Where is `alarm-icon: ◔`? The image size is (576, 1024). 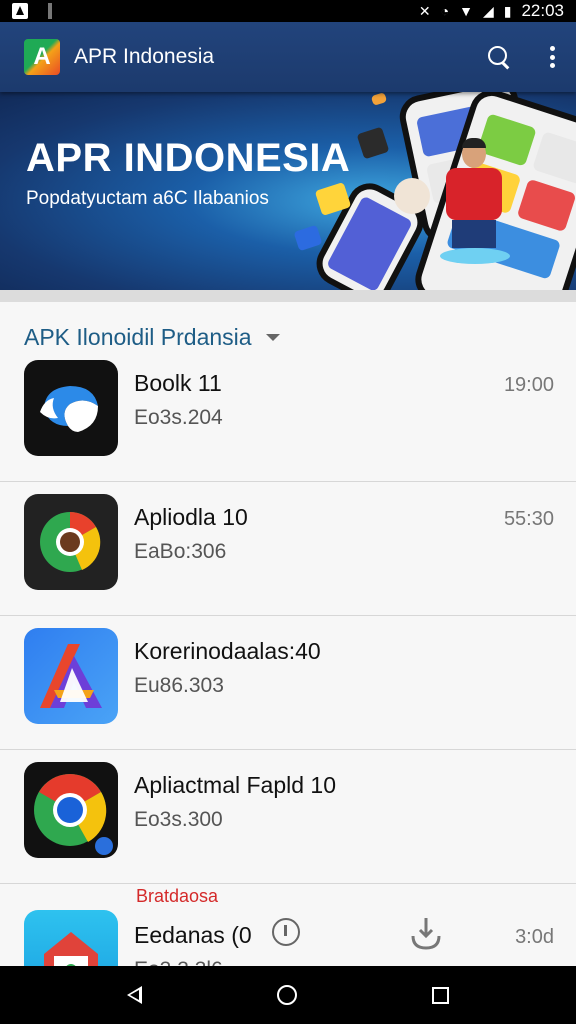
alarm-icon: ◔ is located at coordinates (445, 11).